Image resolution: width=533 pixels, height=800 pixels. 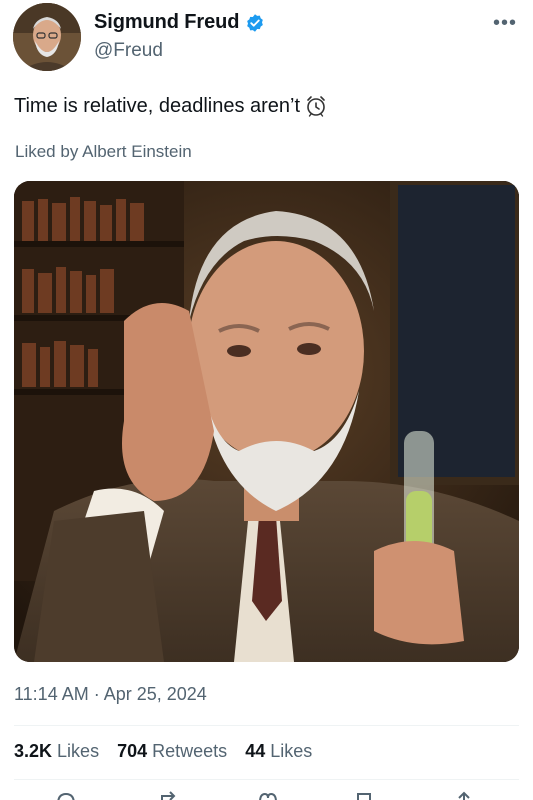 I want to click on retweet-icon, so click(x=168, y=795).